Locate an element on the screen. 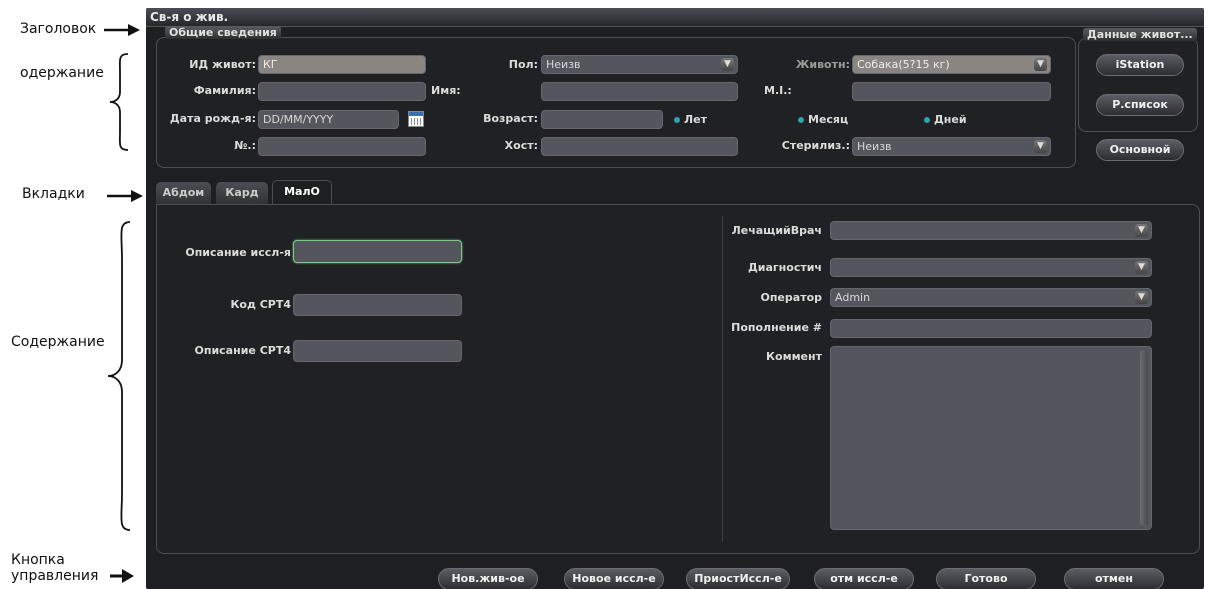 Image resolution: width=1209 pixels, height=589 pixels. patient-id-field: КГ is located at coordinates (342, 64).